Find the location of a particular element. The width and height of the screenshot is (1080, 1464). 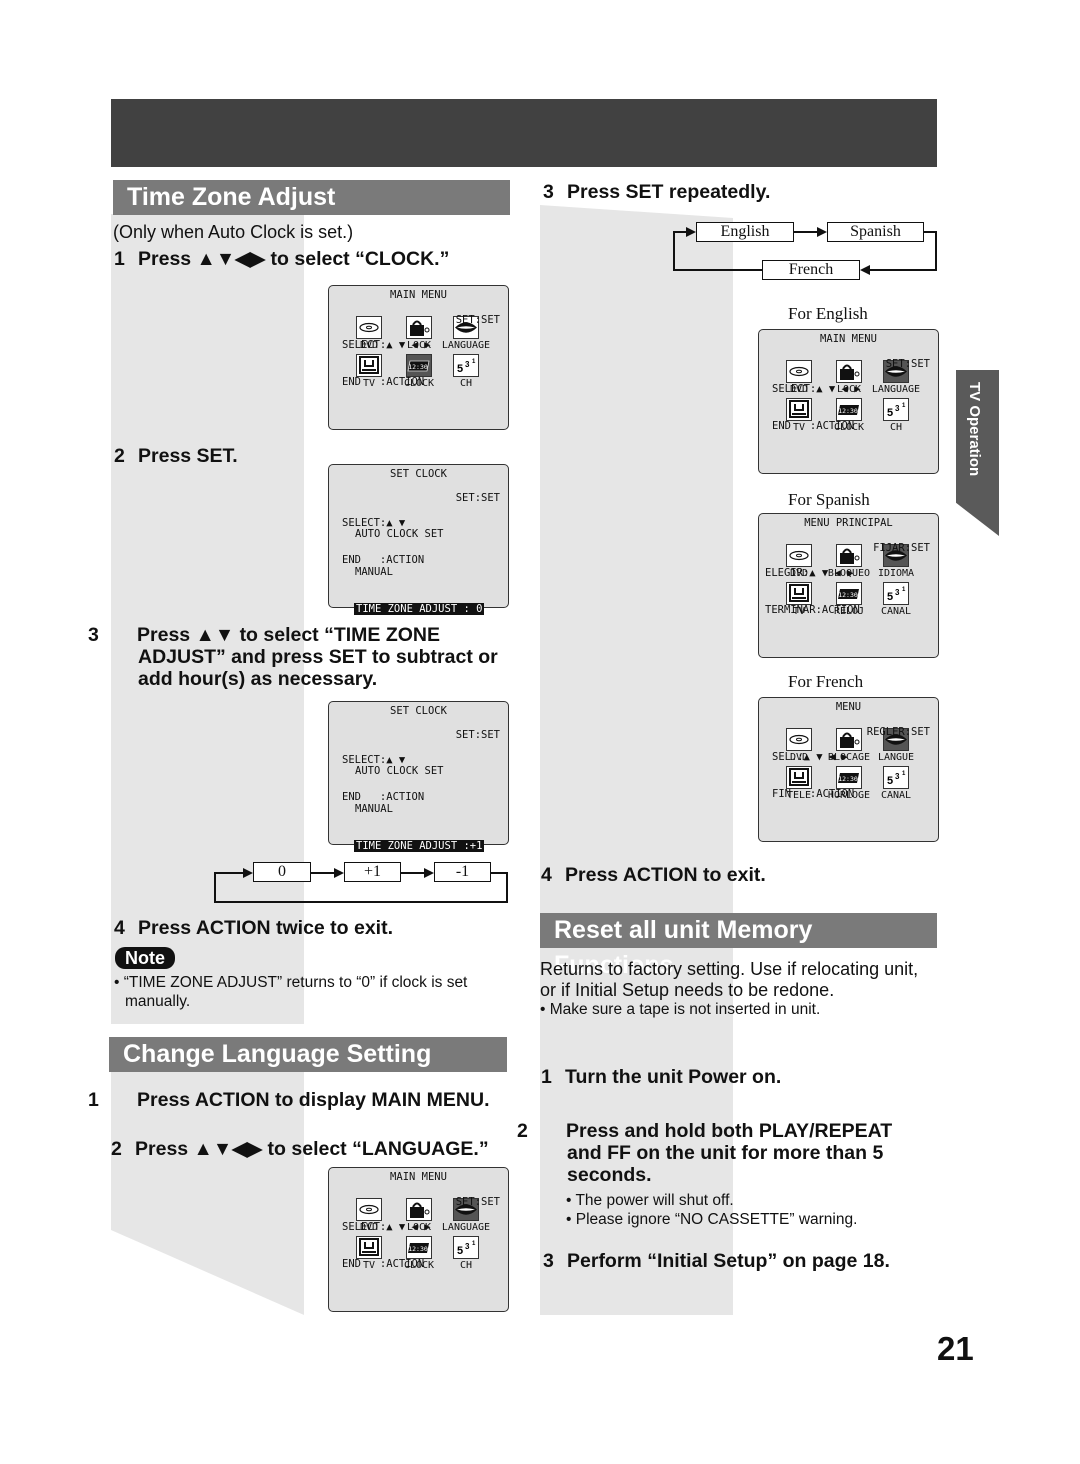

section-title-reset: Reset all unit Memory Functions is located at coordinates (738, 946).